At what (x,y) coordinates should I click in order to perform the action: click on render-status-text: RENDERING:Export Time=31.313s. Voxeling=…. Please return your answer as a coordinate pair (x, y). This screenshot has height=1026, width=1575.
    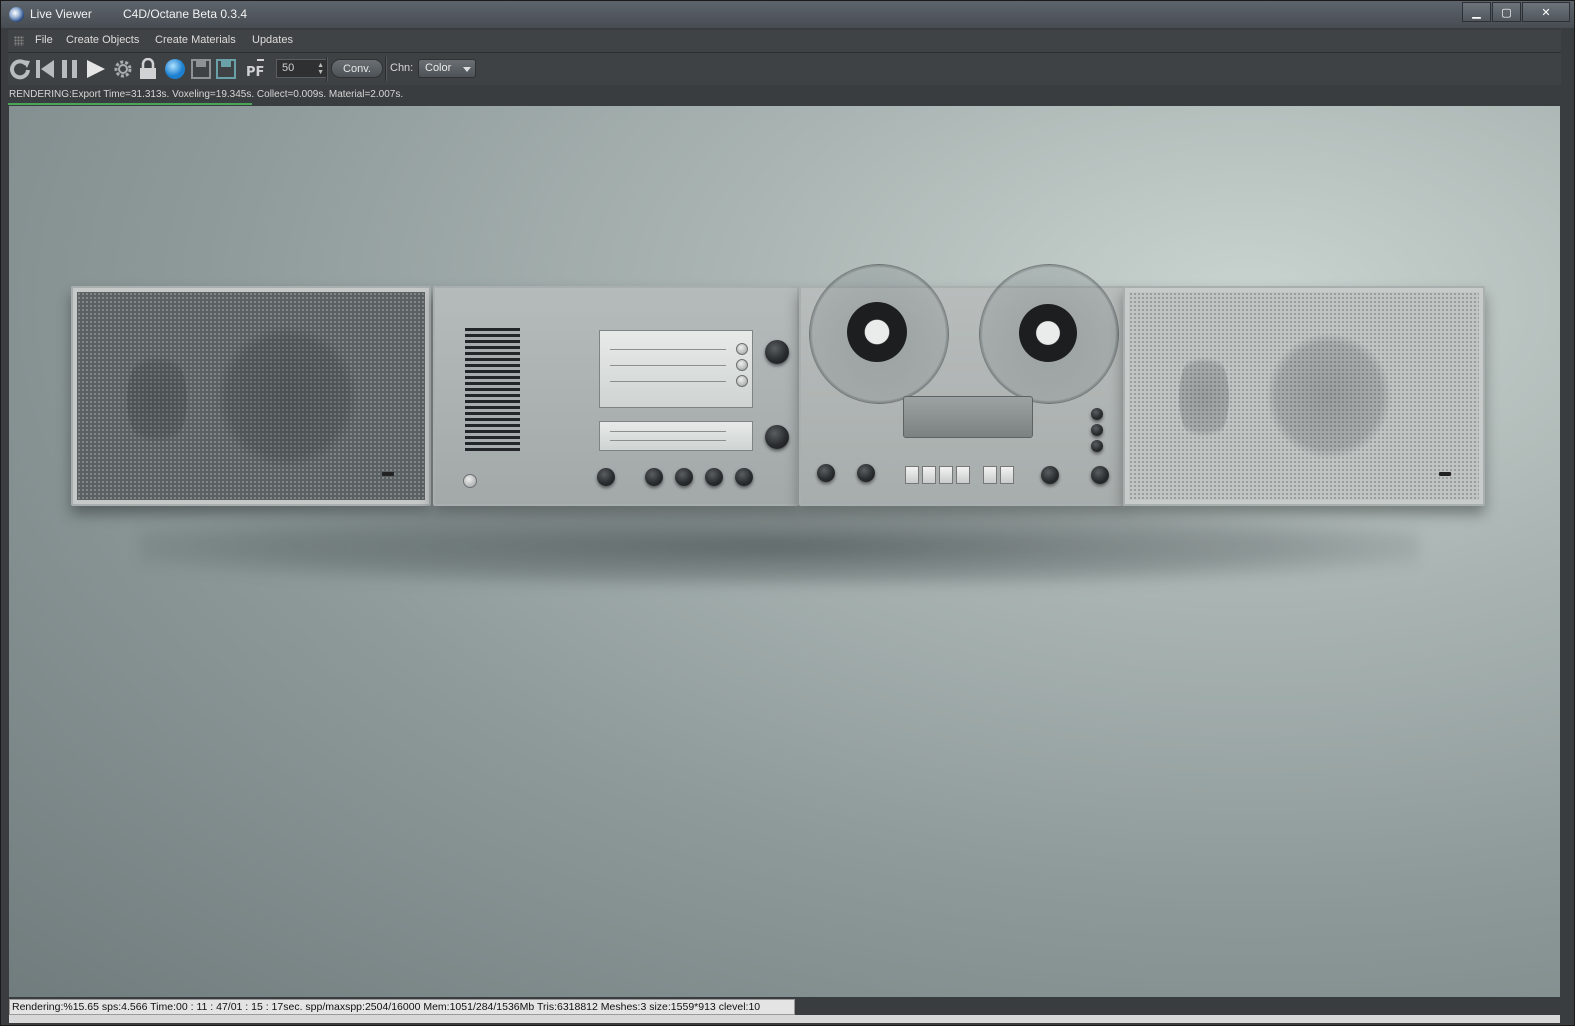
    Looking at the image, I should click on (206, 94).